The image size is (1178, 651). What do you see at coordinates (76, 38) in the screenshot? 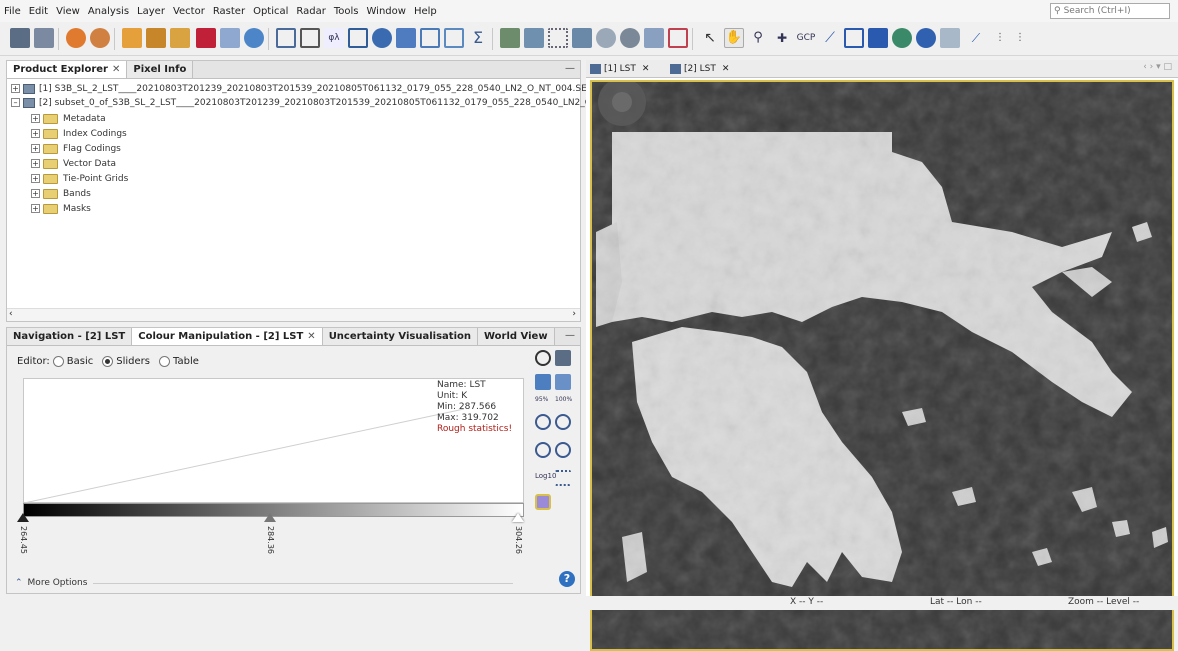
I see `undo-icon` at bounding box center [76, 38].